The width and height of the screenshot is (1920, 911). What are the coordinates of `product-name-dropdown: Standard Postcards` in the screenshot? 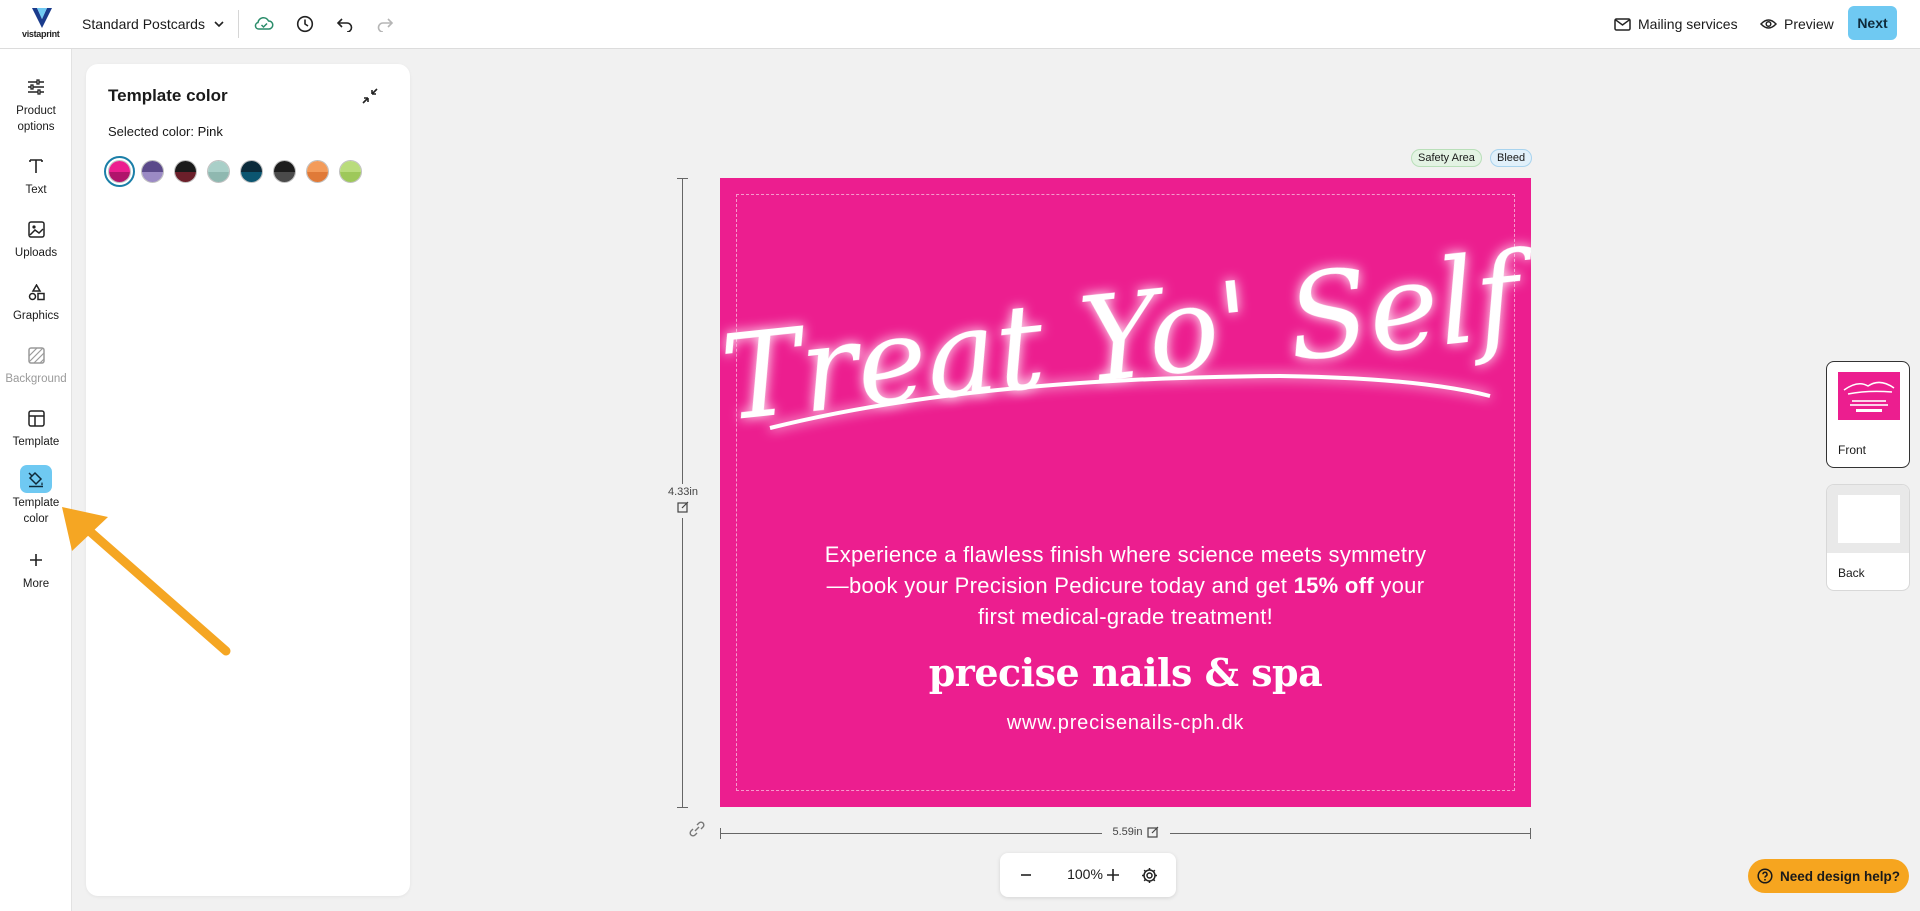 It's located at (153, 24).